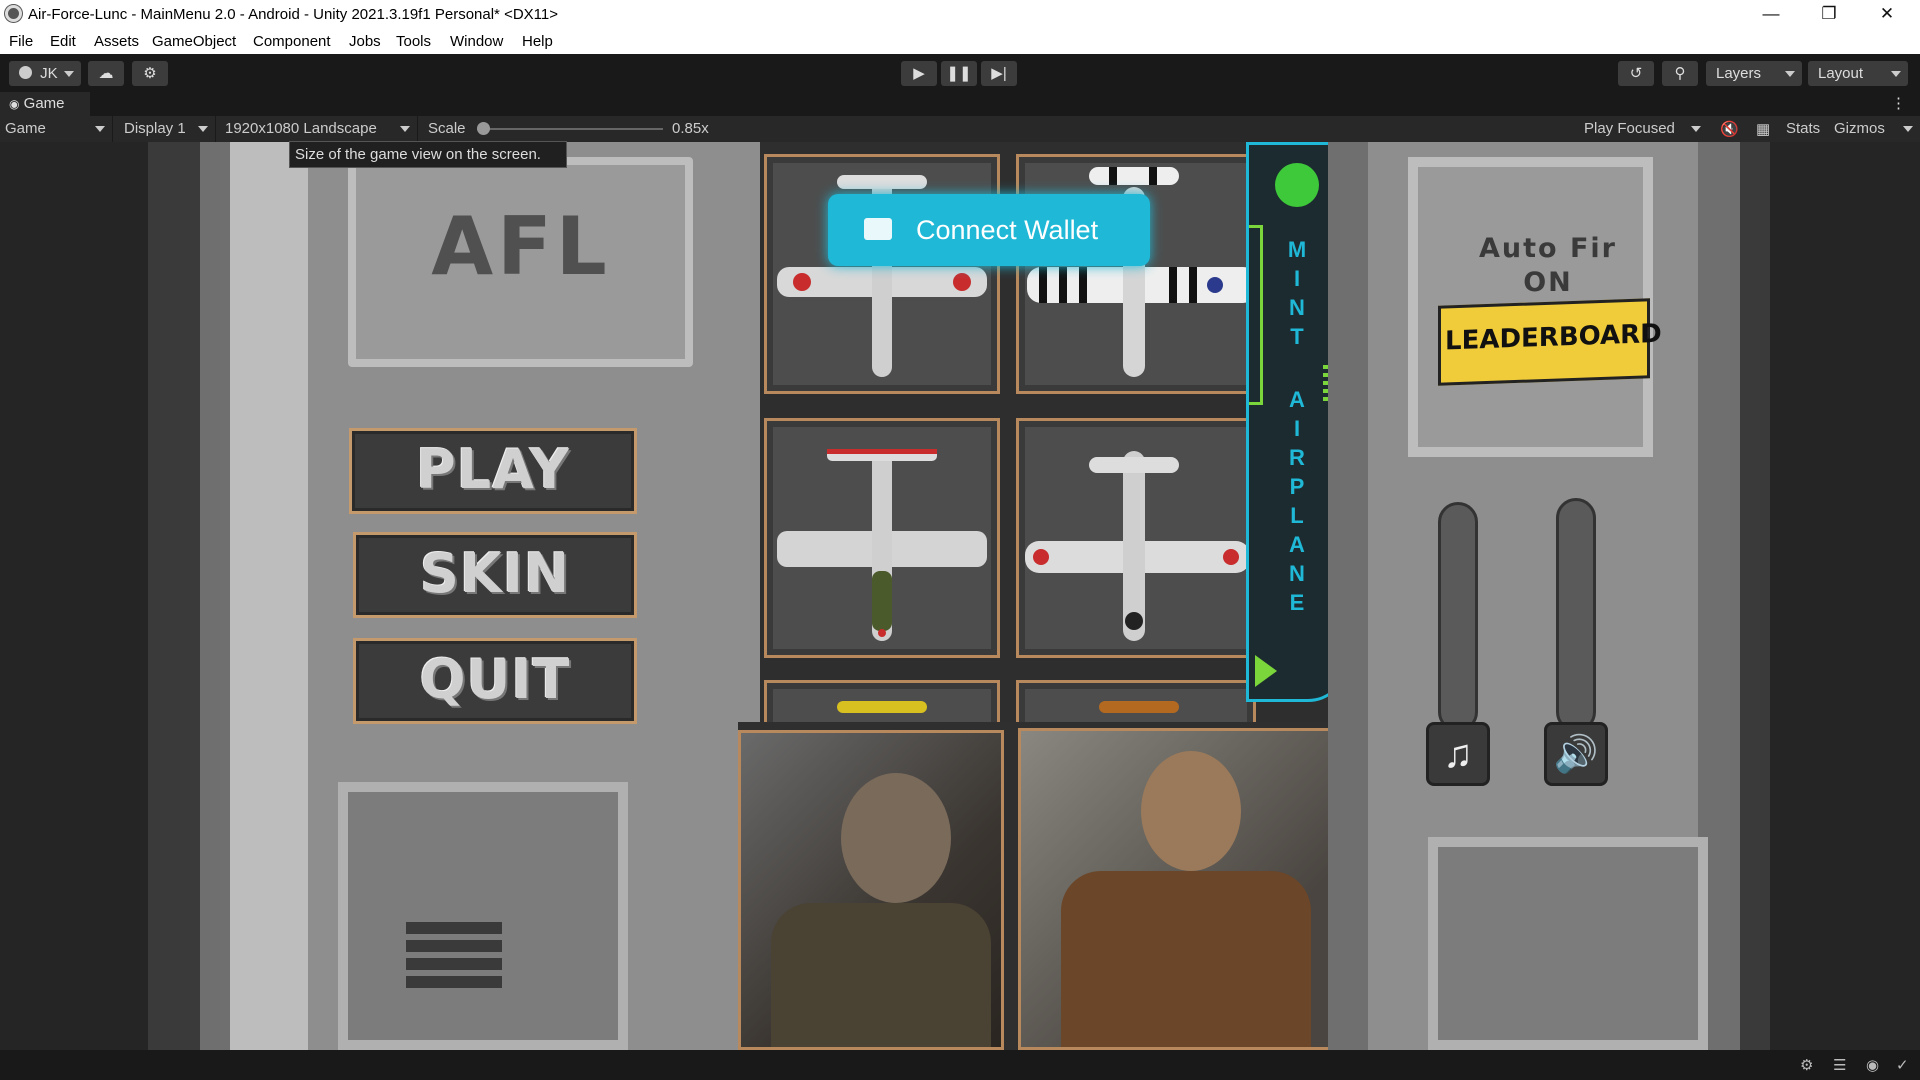 This screenshot has height=1080, width=1920. Describe the element at coordinates (1297, 278) in the screenshot. I see `mint-letter: I` at that location.